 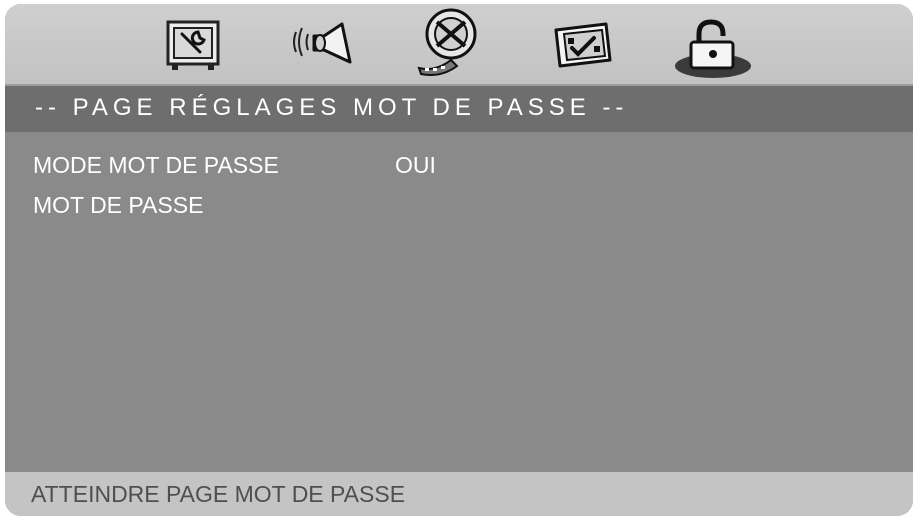 I want to click on status-text: ATTEINDRE PAGE MOT DE PASSE, so click(x=218, y=494).